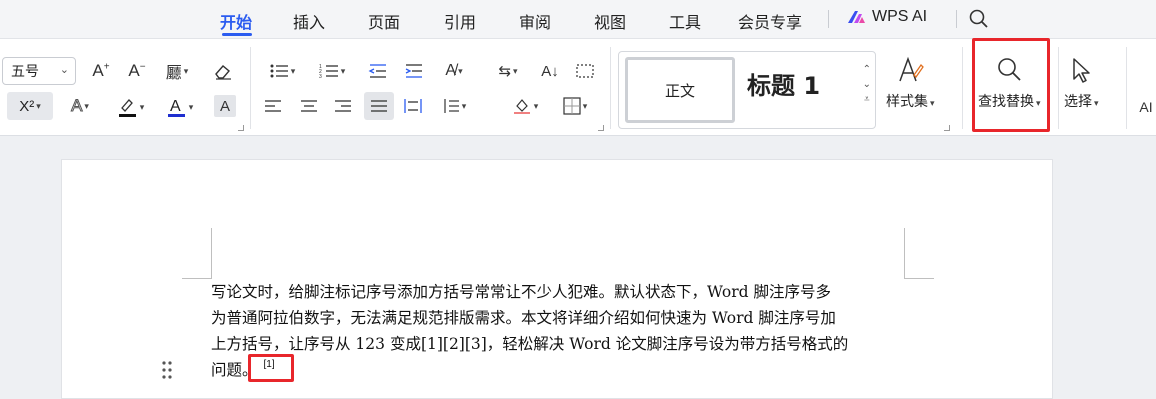 The image size is (1156, 399). I want to click on menu-bar: 开始 插入 页面 引用 审阅 视图 工具 会员专享 WPS AI, so click(578, 19).